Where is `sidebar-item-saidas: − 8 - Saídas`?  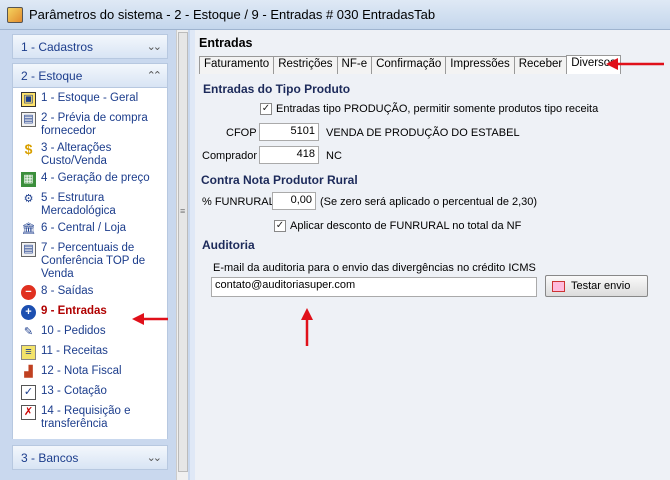 sidebar-item-saidas: − 8 - Saídas is located at coordinates (90, 293).